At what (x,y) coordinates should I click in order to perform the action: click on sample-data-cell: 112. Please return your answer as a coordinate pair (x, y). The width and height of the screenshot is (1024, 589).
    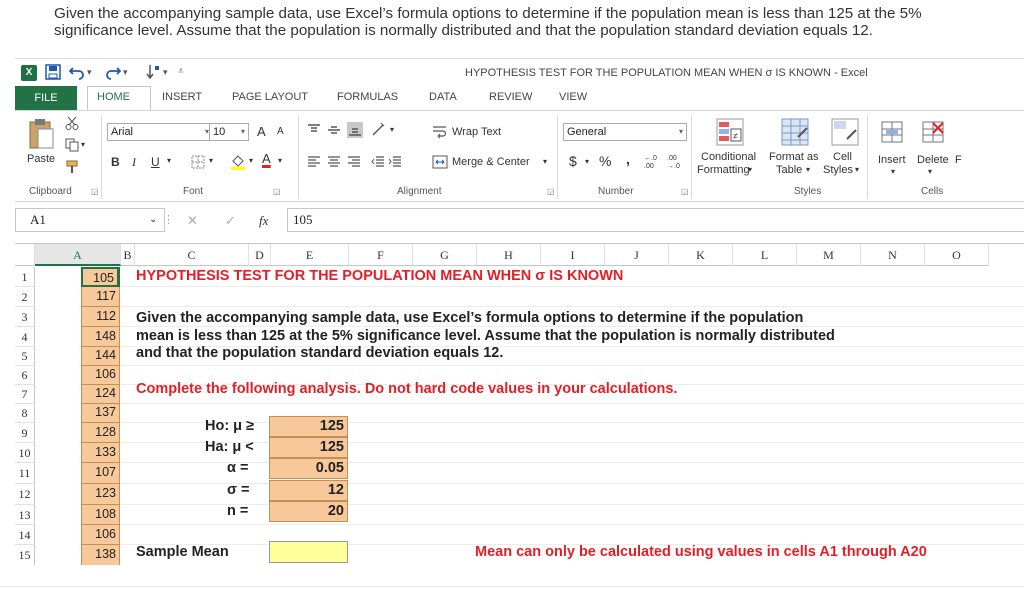
    Looking at the image, I should click on (100, 317).